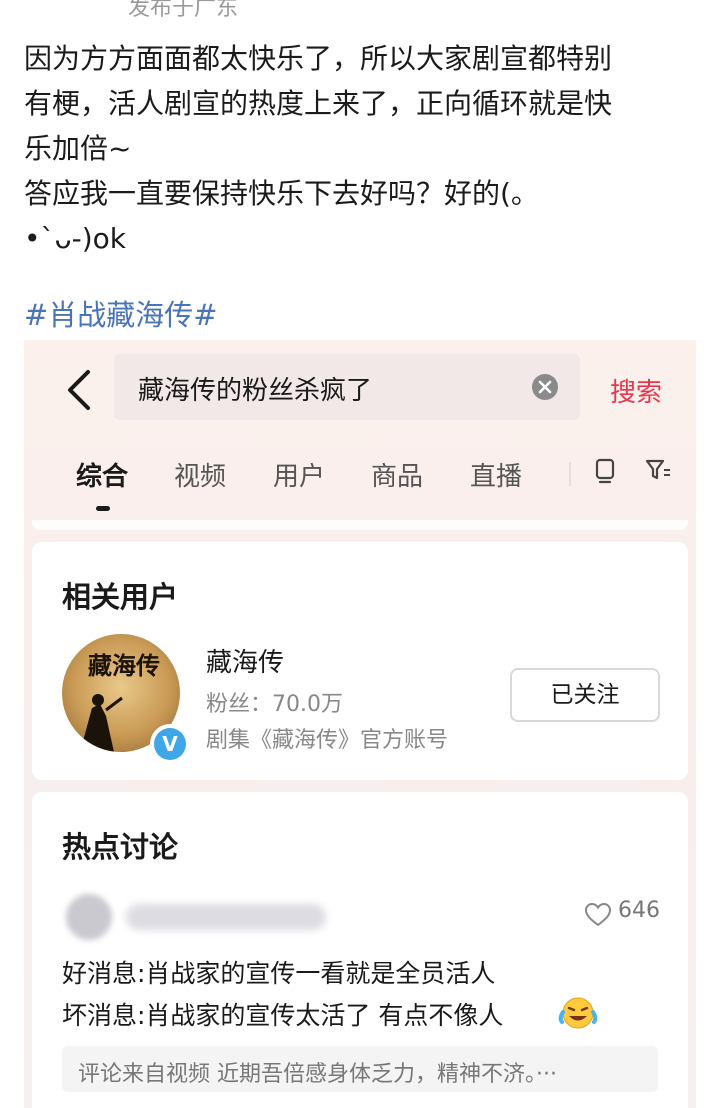  Describe the element at coordinates (245, 660) in the screenshot. I see `user-name: 藏海传` at that location.